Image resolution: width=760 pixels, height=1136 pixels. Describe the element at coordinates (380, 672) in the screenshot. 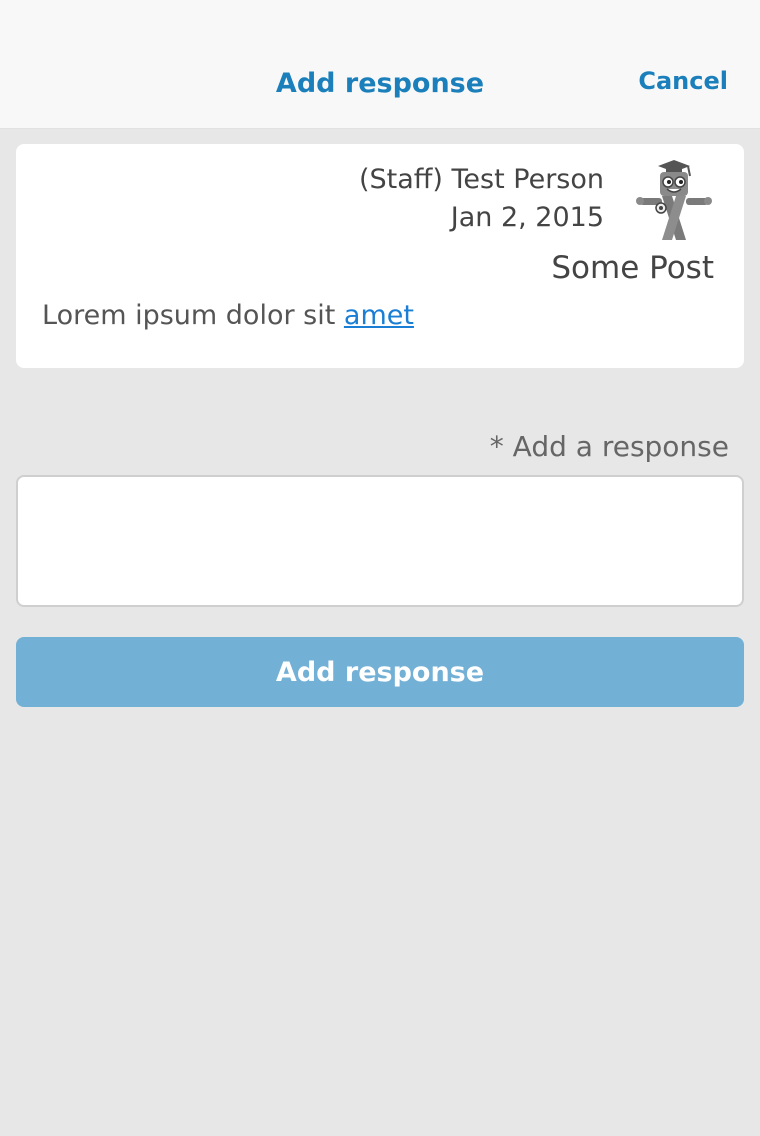

I see `add-response-button: Add response` at that location.